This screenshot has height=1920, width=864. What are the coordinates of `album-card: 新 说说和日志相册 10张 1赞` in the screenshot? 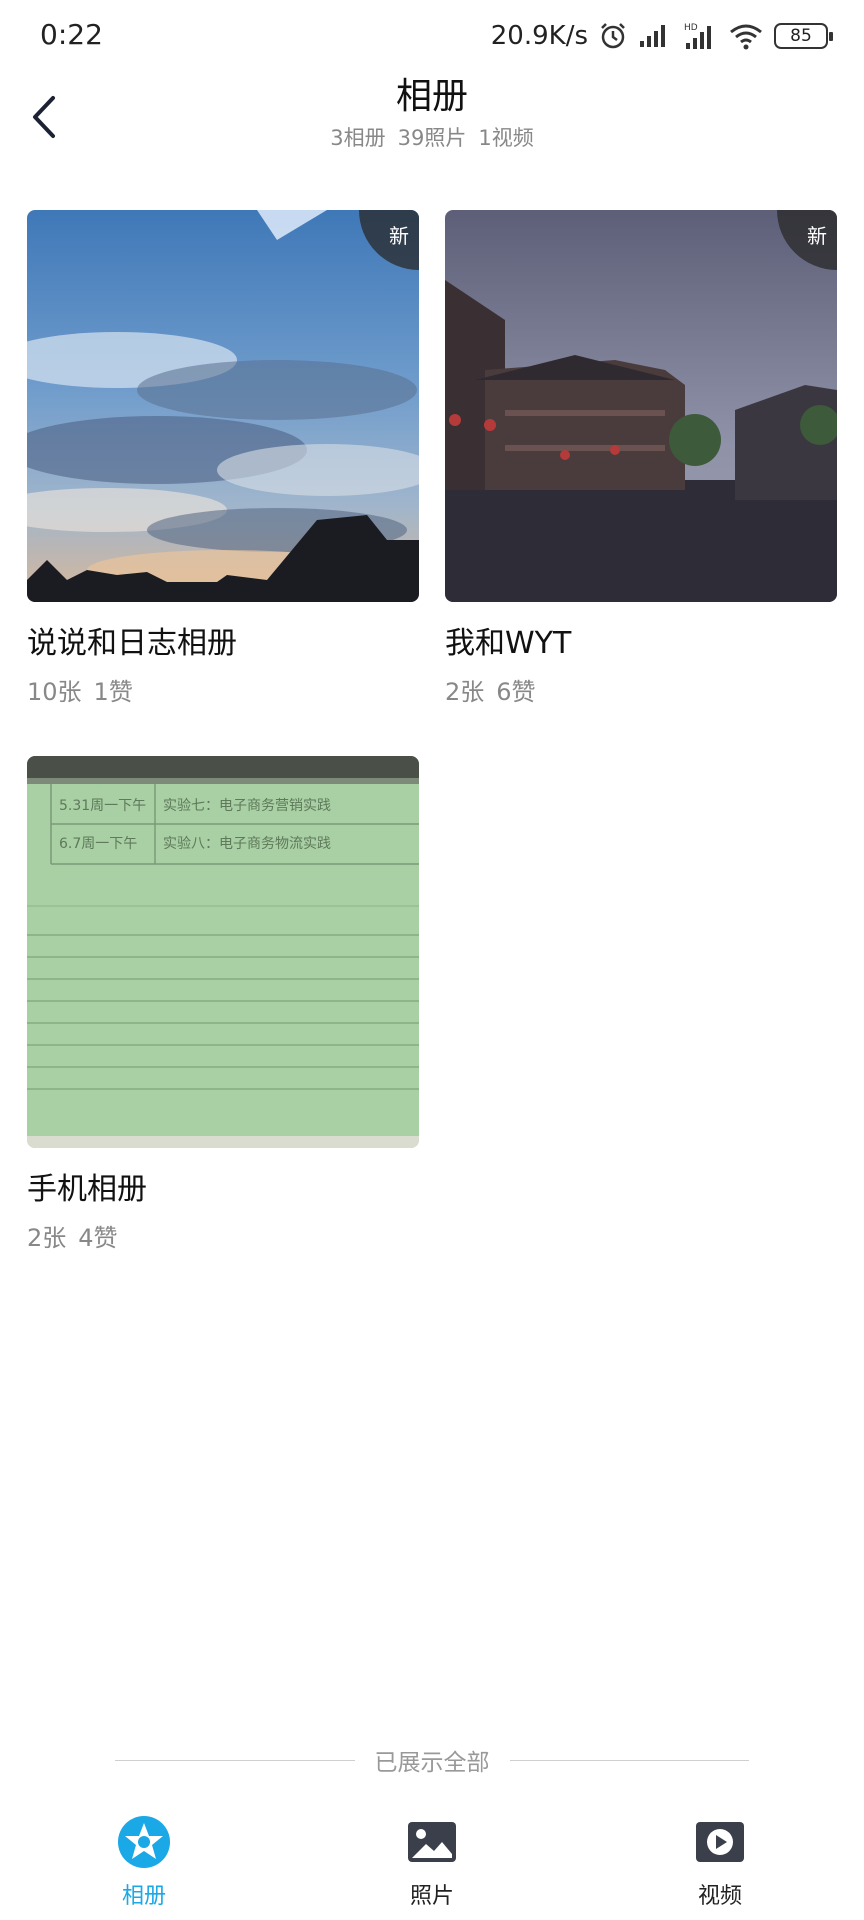 It's located at (223, 458).